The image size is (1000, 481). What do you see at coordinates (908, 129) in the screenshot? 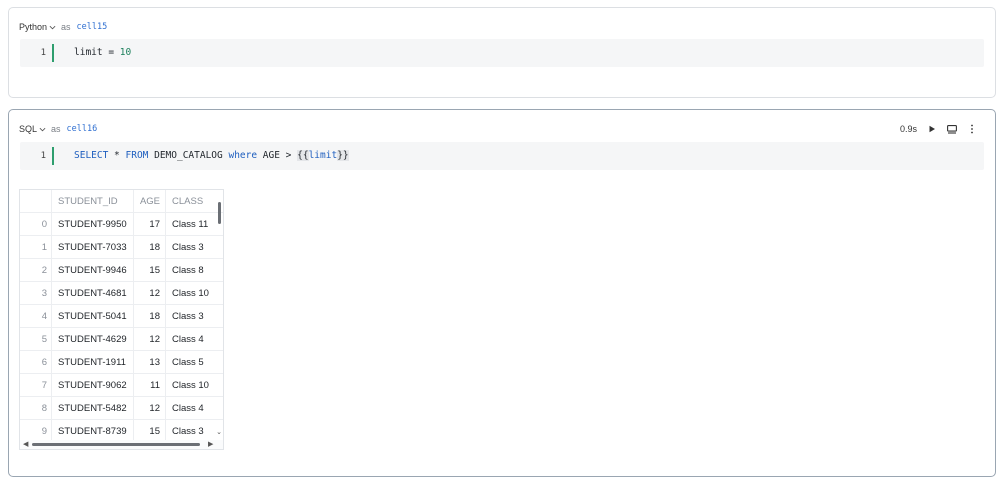
I see `runtime-label: 0.9s` at bounding box center [908, 129].